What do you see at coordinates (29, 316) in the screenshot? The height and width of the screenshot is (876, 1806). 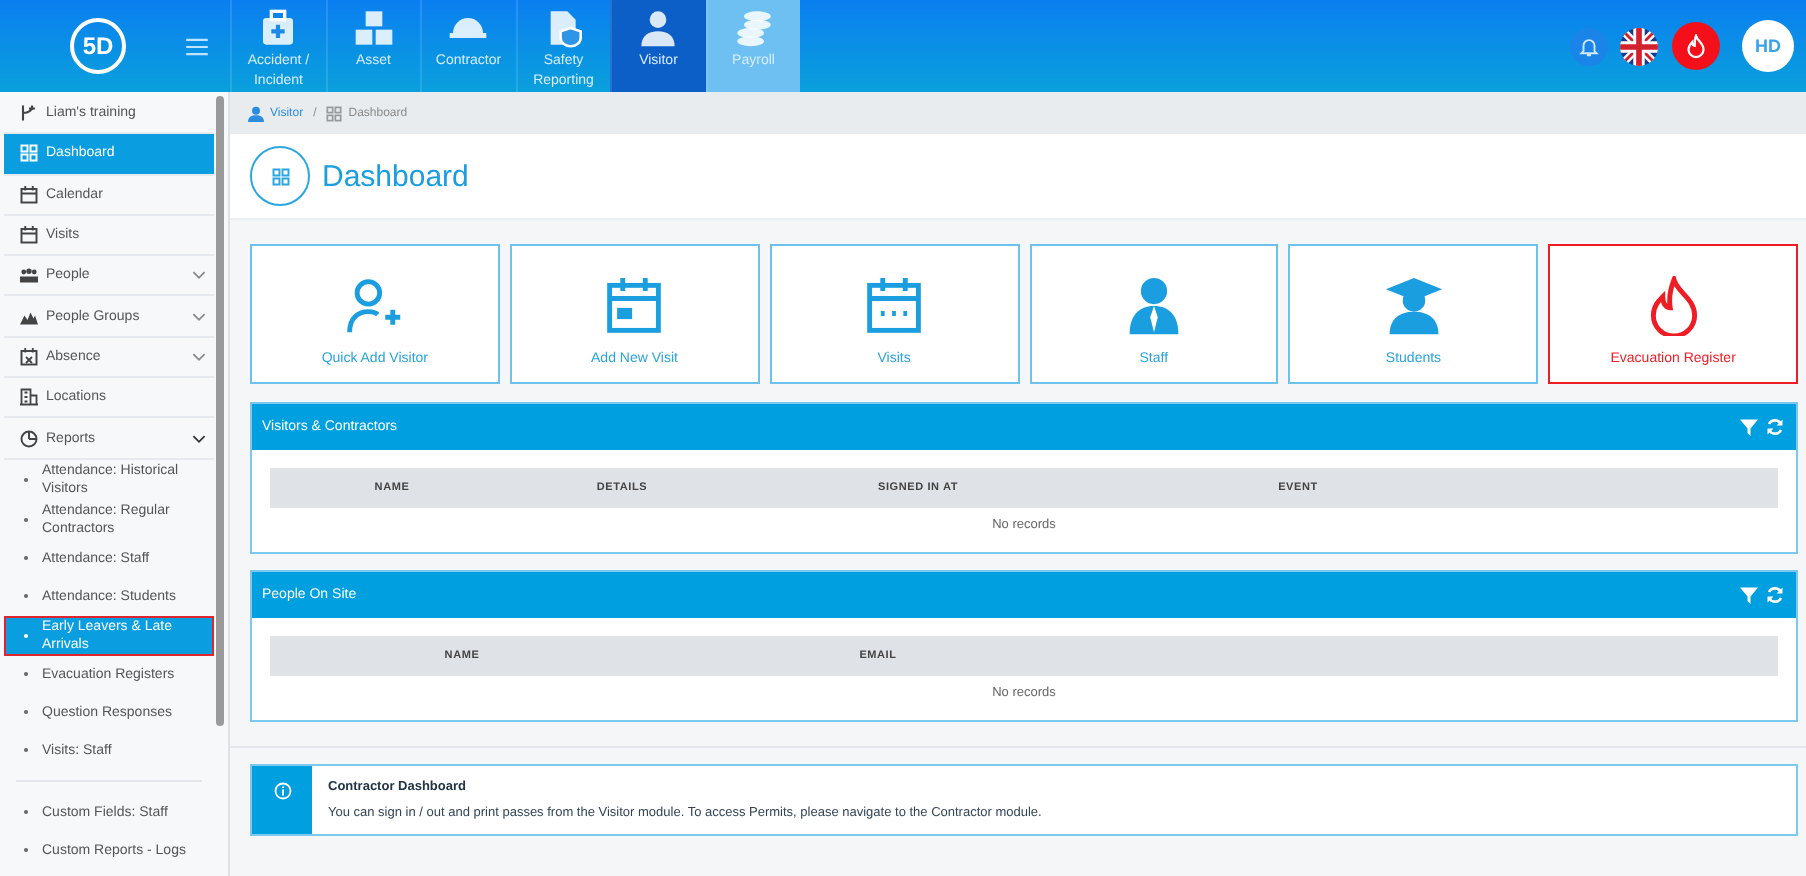 I see `people-group-icon` at bounding box center [29, 316].